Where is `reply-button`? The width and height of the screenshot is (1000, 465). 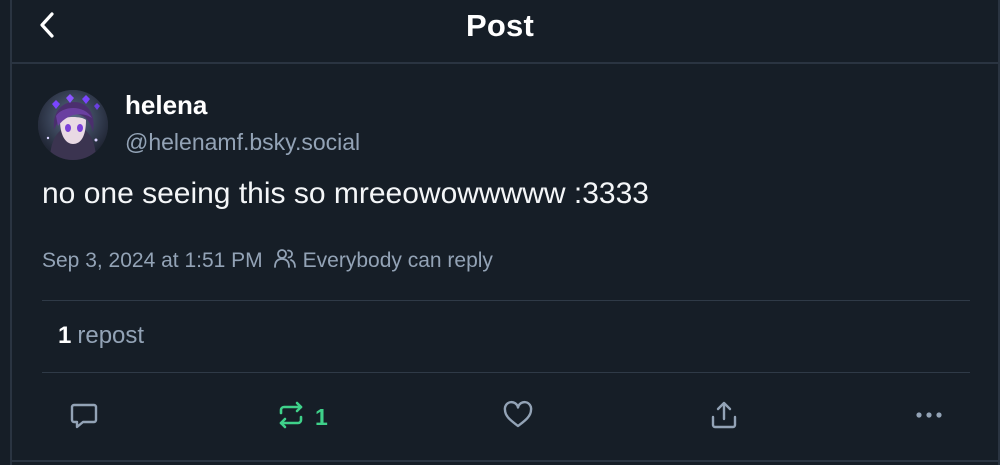 reply-button is located at coordinates (84, 417).